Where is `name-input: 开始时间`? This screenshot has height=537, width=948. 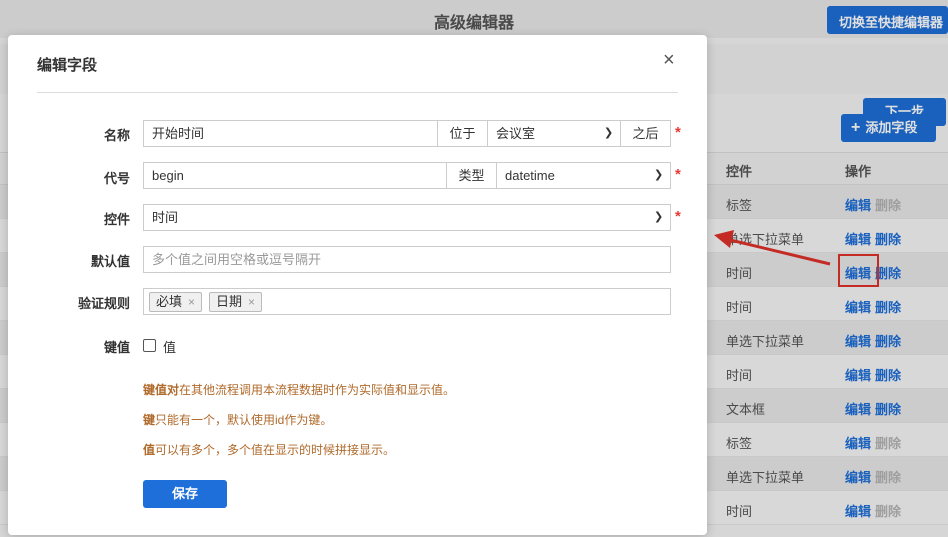
name-input: 开始时间 is located at coordinates (290, 133).